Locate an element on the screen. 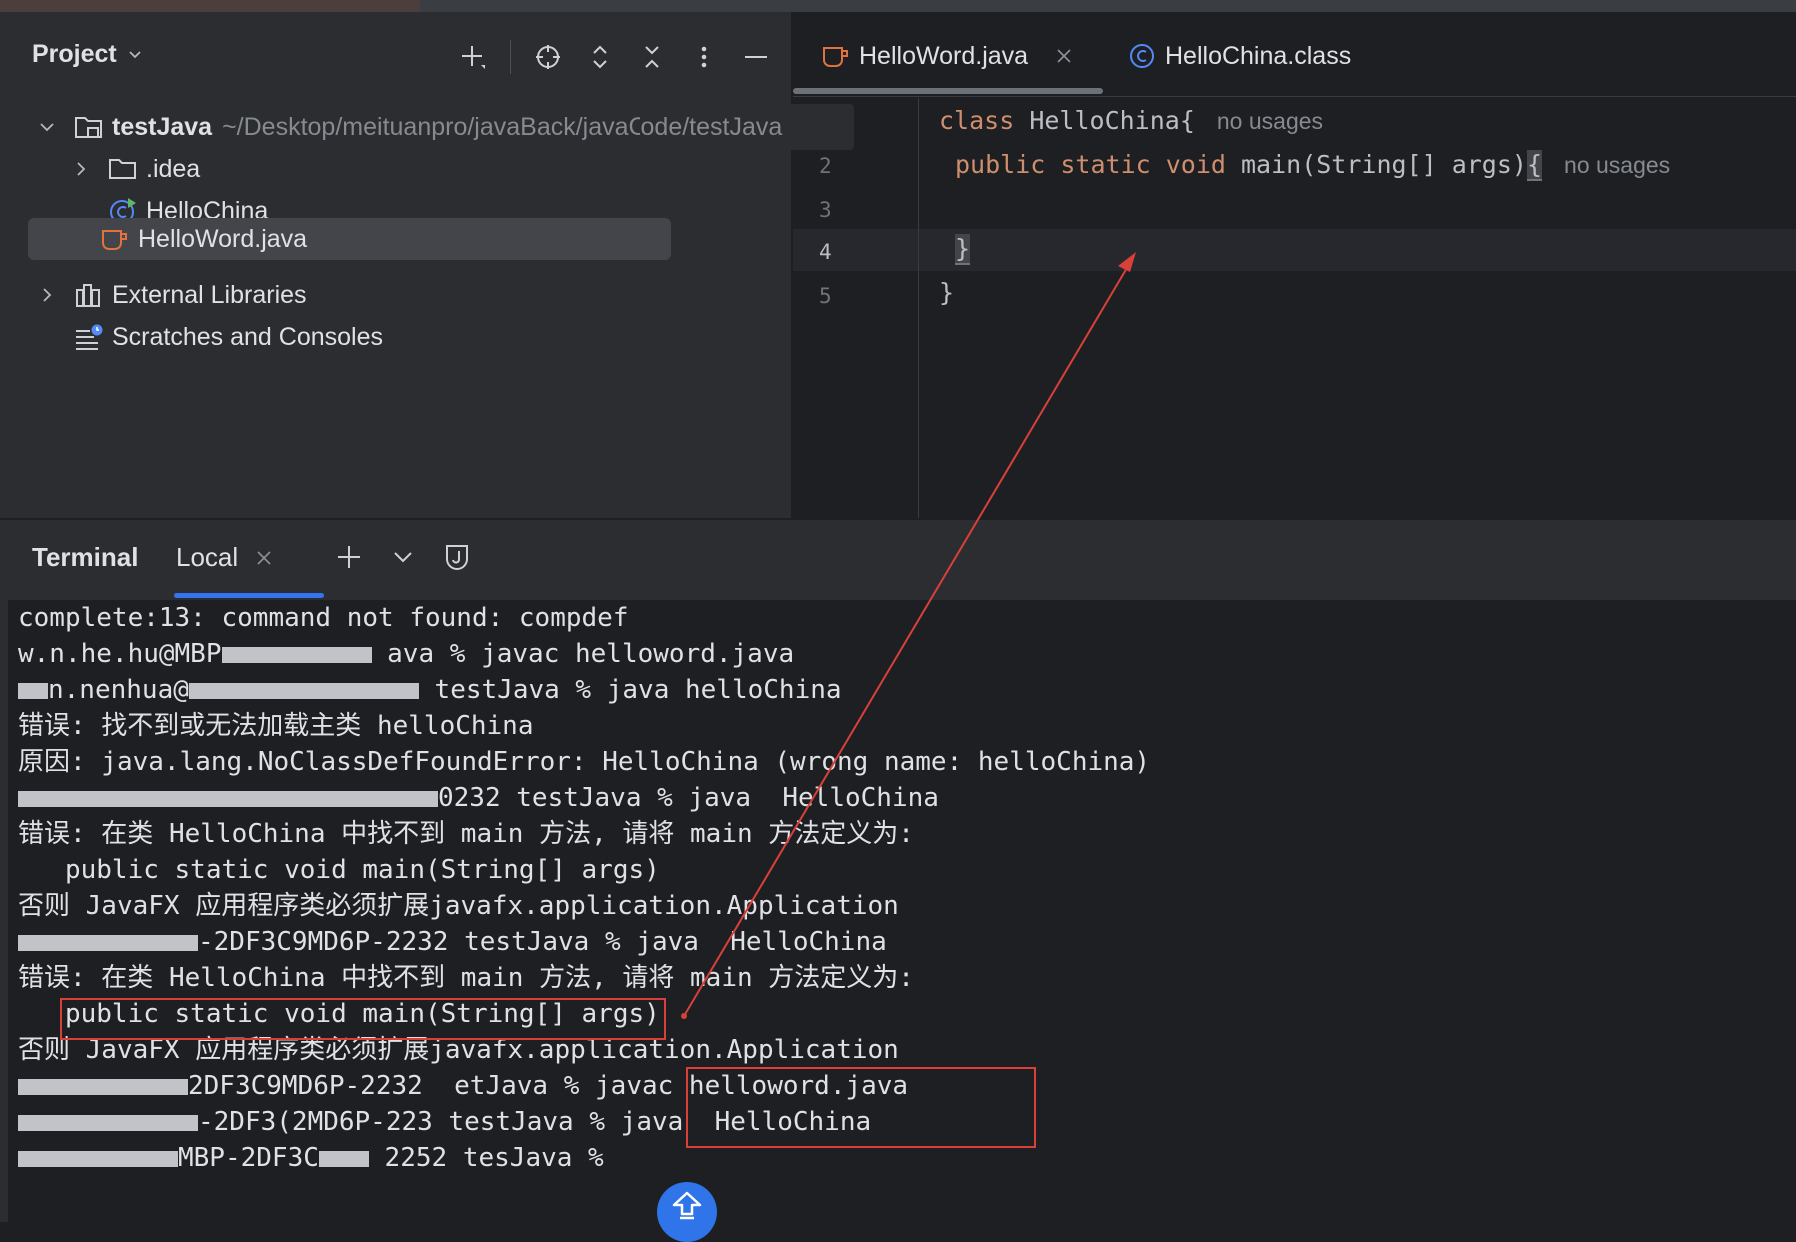 Image resolution: width=1796 pixels, height=1242 pixels. scroll-to-bottom-button is located at coordinates (687, 1212).